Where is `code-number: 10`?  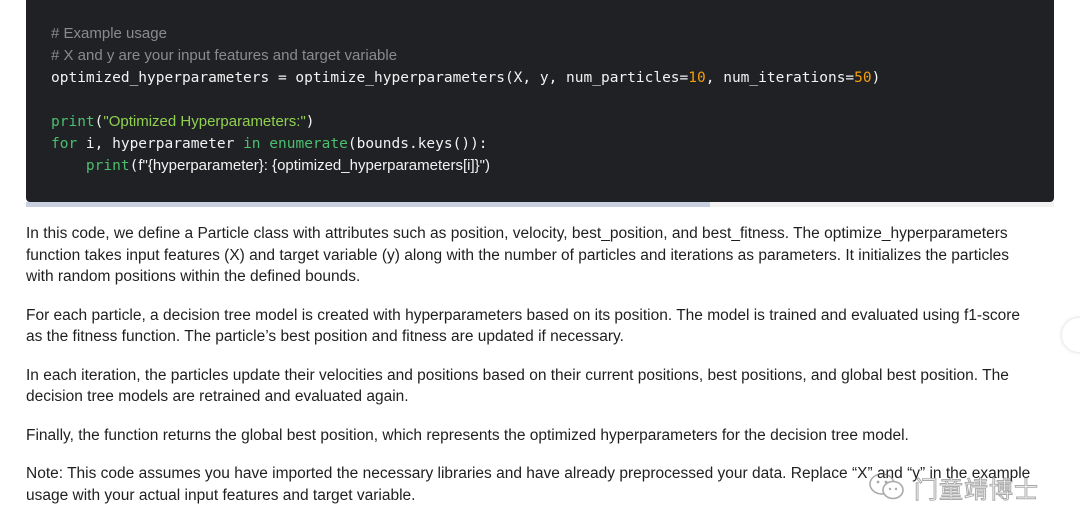
code-number: 10 is located at coordinates (697, 78).